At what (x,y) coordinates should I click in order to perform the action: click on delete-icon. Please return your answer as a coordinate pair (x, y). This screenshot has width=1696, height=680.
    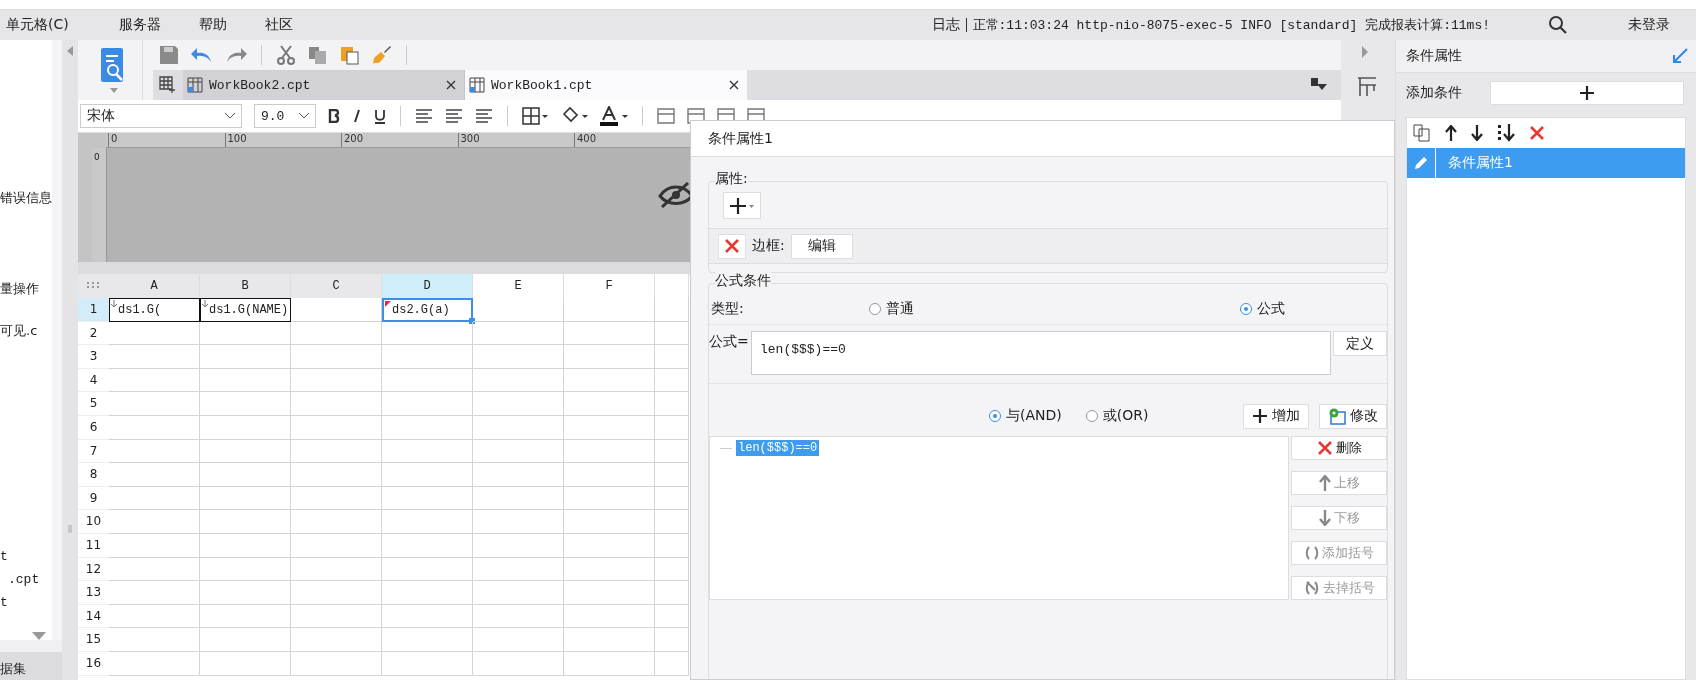
    Looking at the image, I should click on (1537, 133).